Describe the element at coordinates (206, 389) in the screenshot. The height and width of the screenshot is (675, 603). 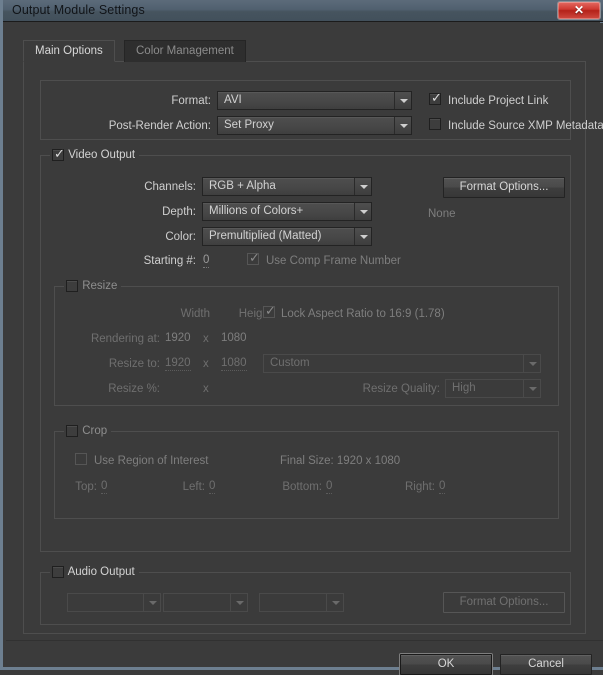
I see `resize-percent-x-separator: x` at that location.